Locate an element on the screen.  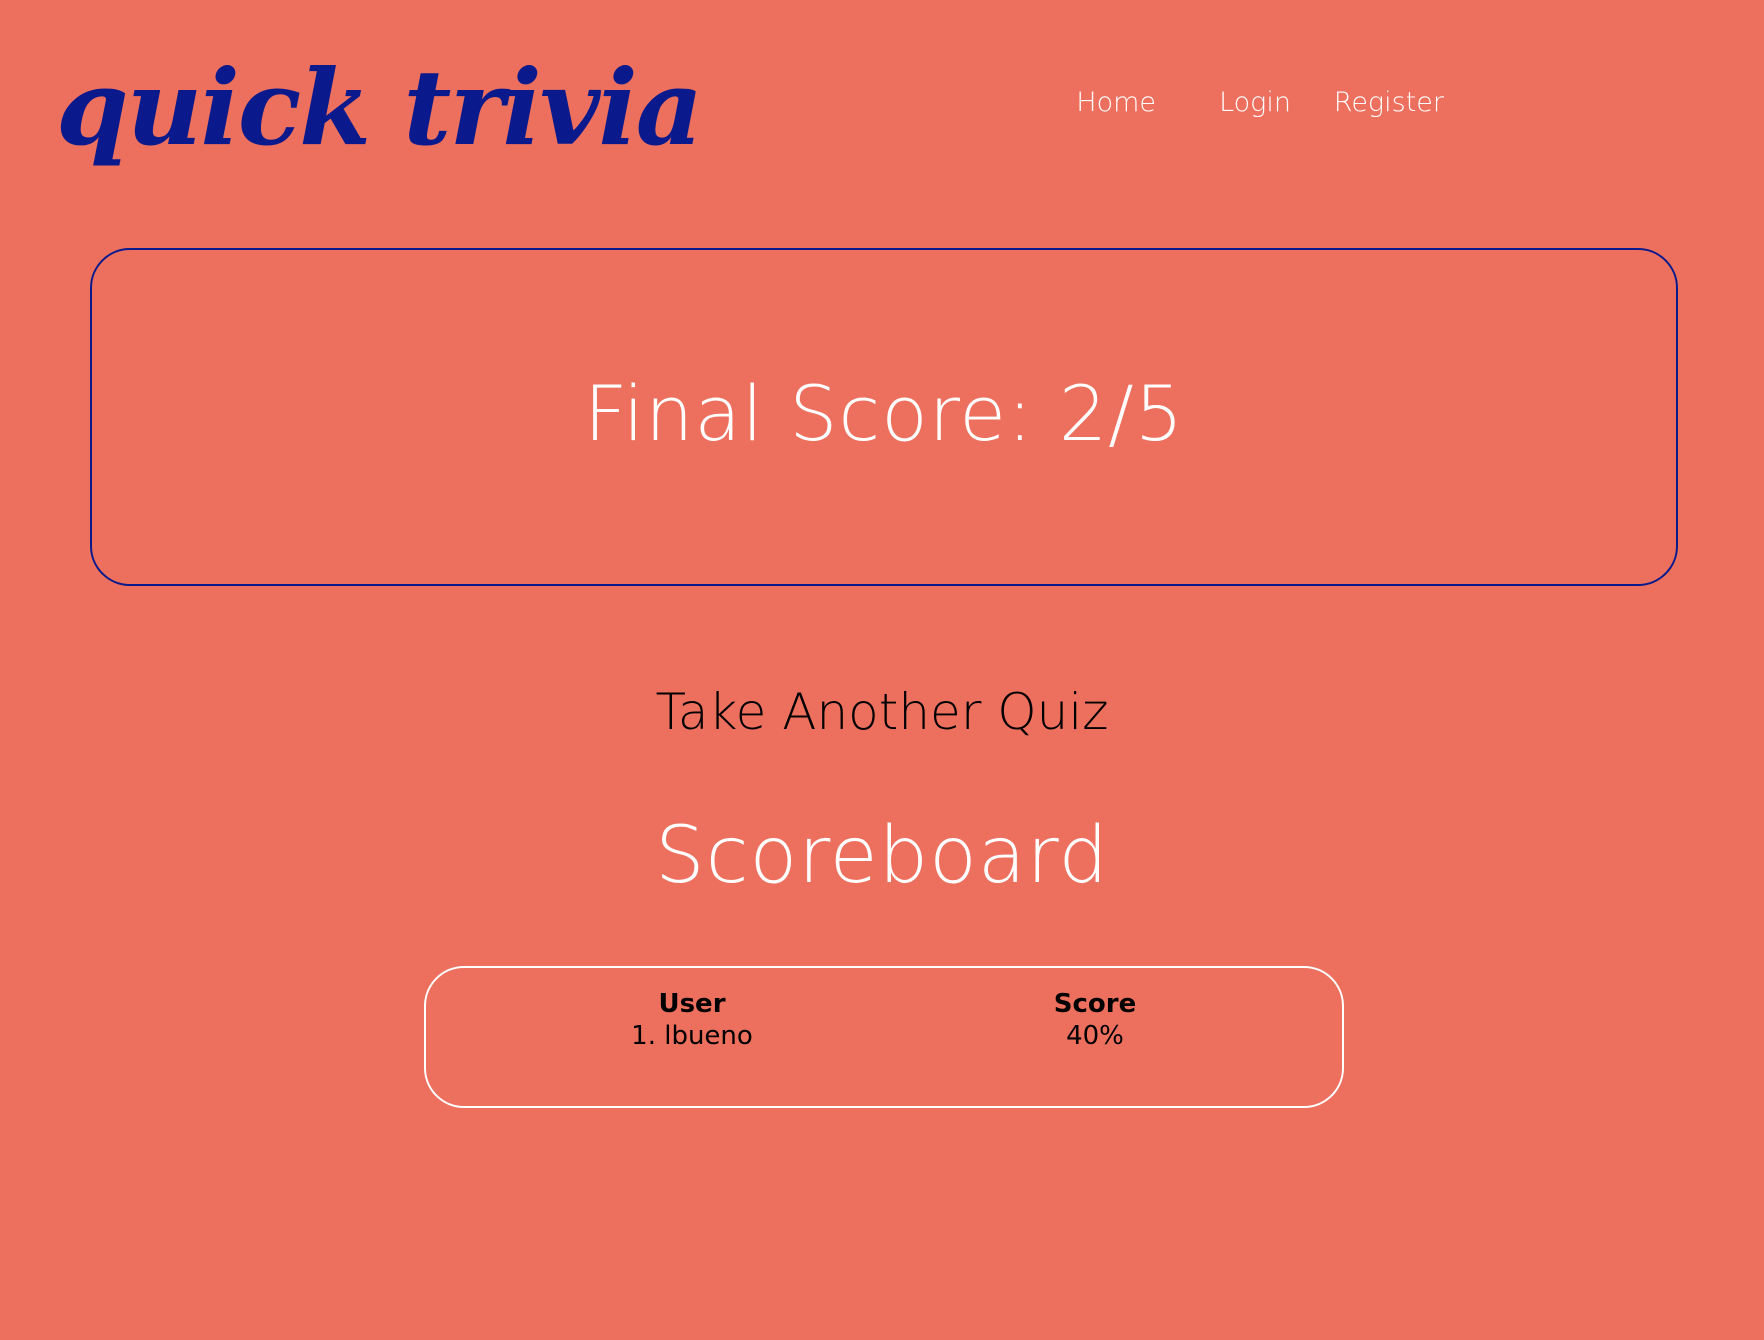
scoreboard-title: Scoreboard is located at coordinates (882, 856).